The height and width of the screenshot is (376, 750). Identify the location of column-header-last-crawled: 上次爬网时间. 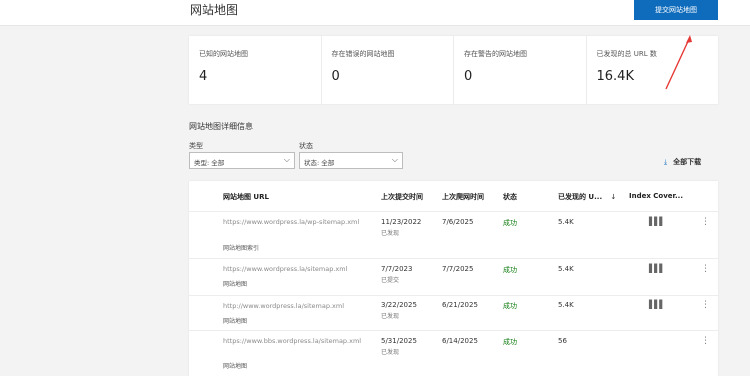
(463, 197).